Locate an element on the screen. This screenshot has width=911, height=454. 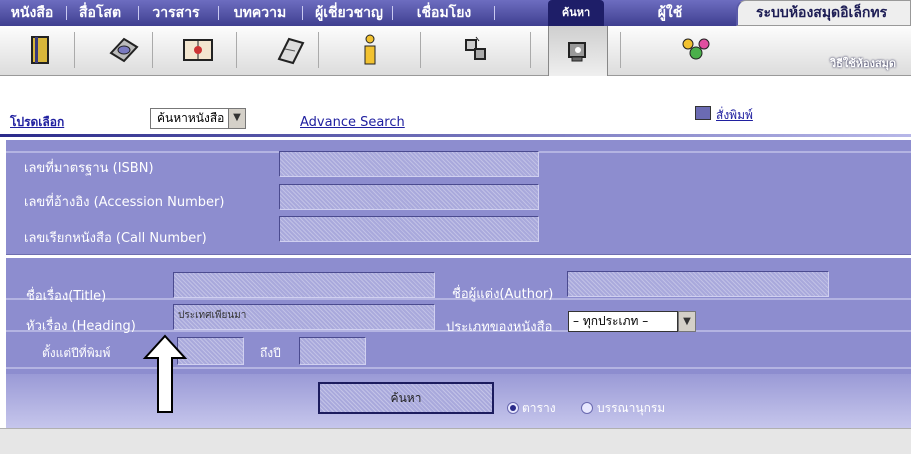
book-type-label: ประเภทของหนังสือ is located at coordinates (499, 327).